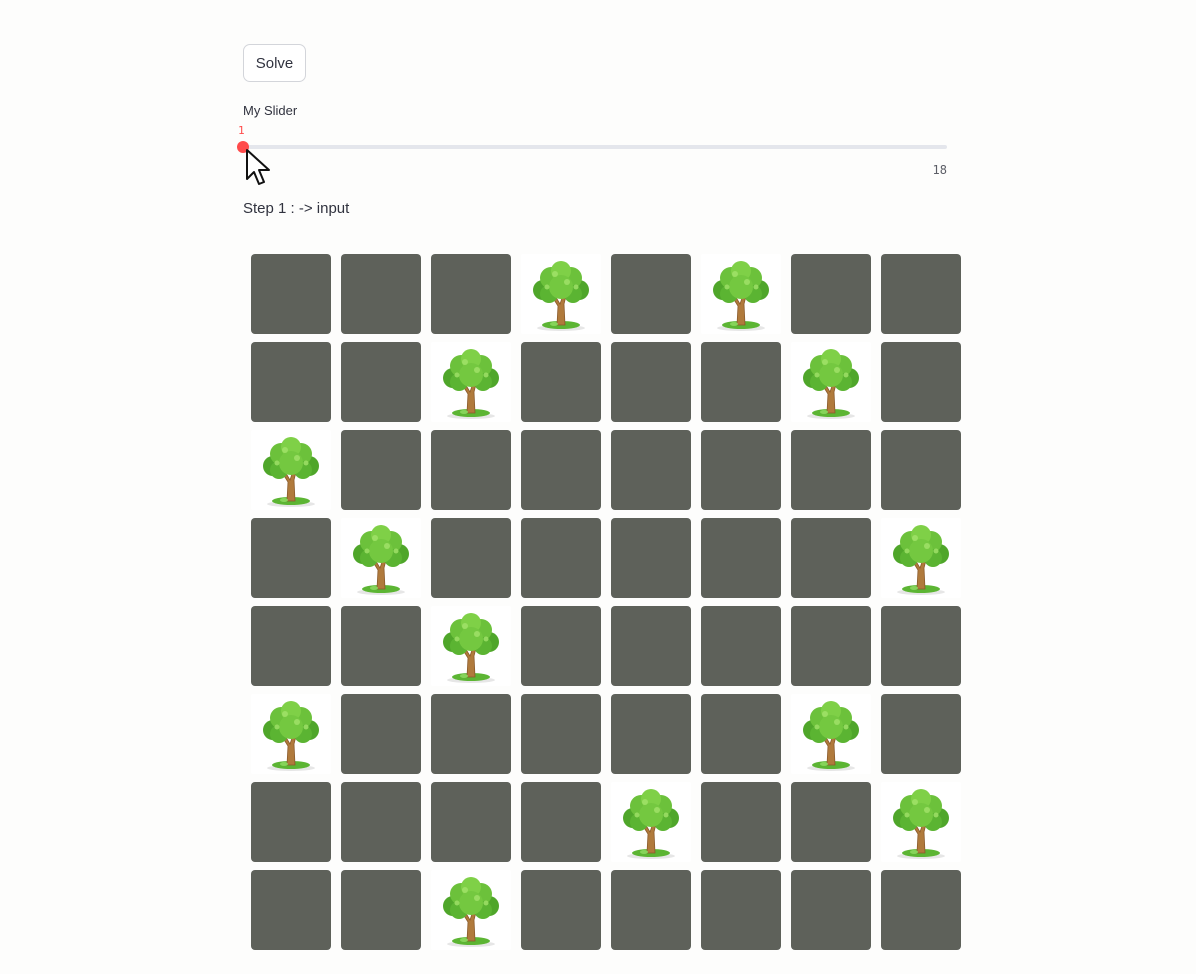  What do you see at coordinates (258, 167) in the screenshot?
I see `mouse-cursor-icon` at bounding box center [258, 167].